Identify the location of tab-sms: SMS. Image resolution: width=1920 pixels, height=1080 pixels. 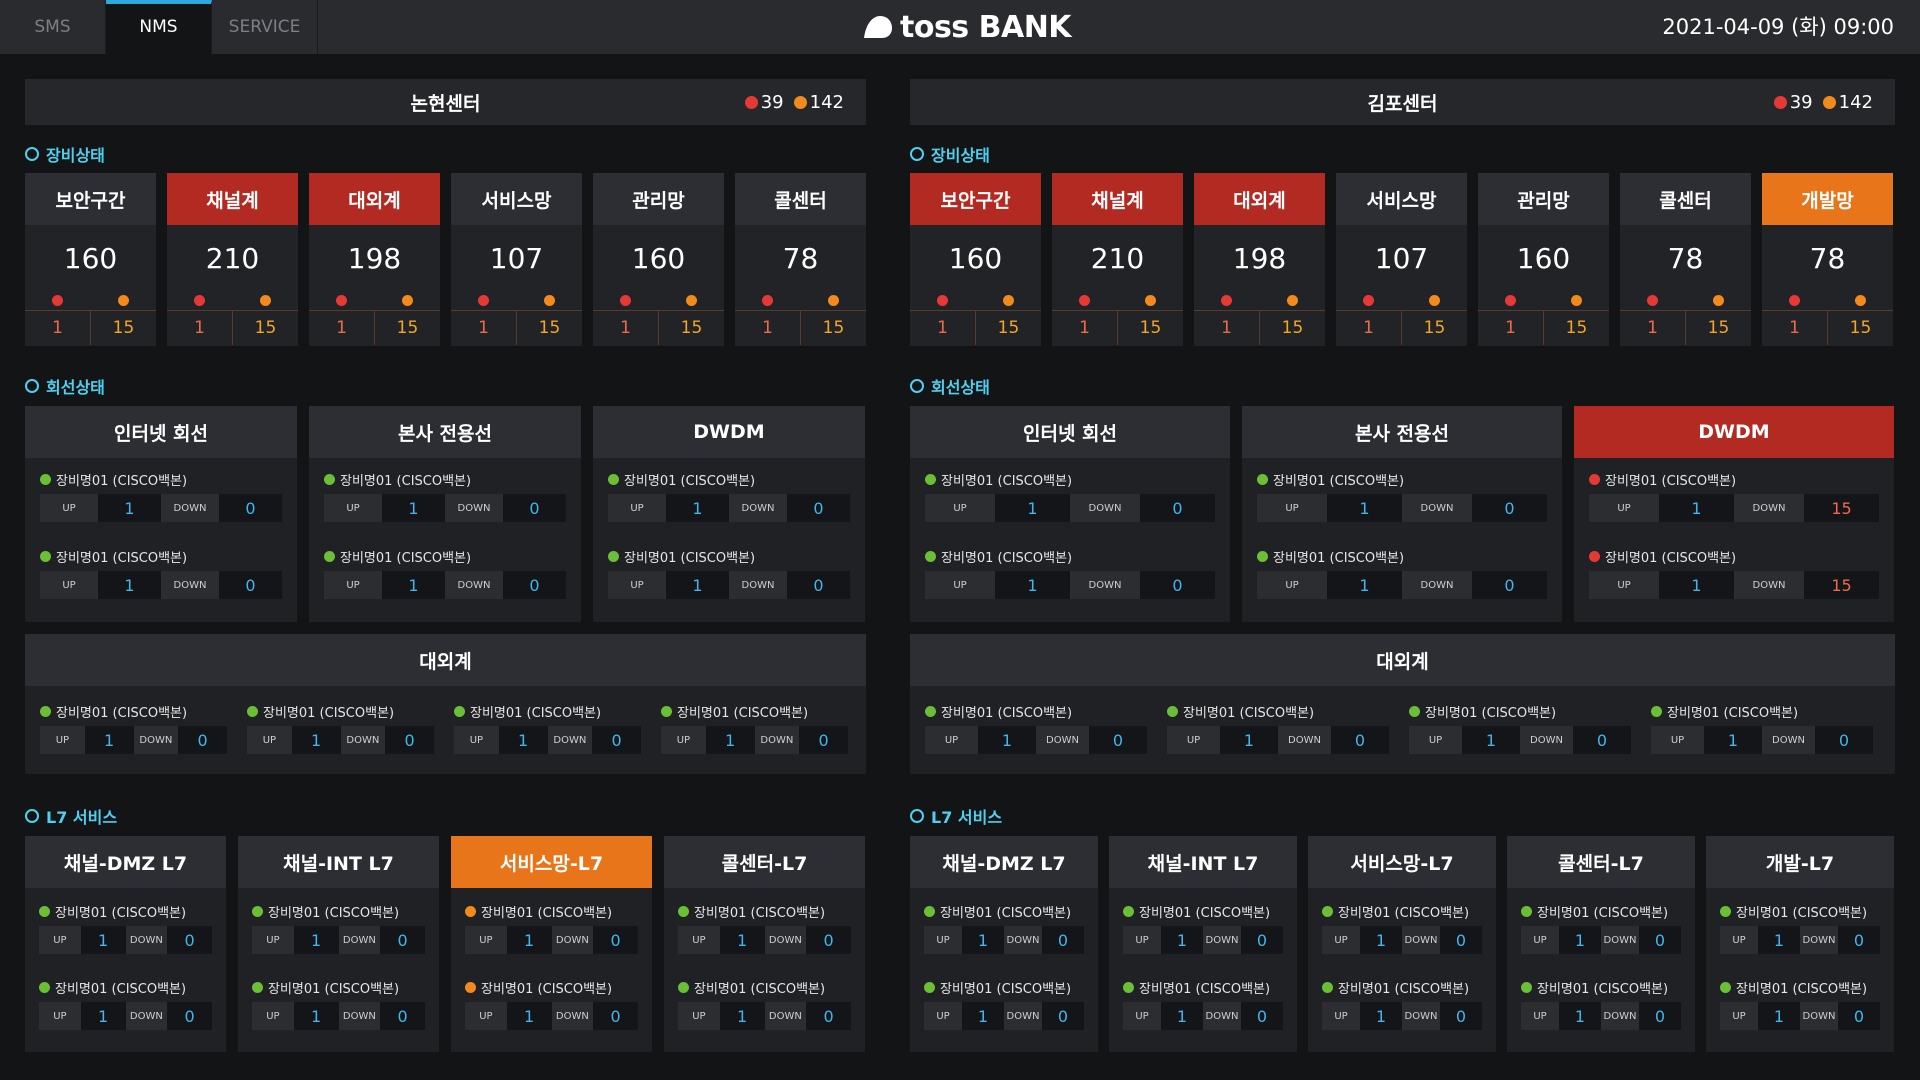
(53, 27).